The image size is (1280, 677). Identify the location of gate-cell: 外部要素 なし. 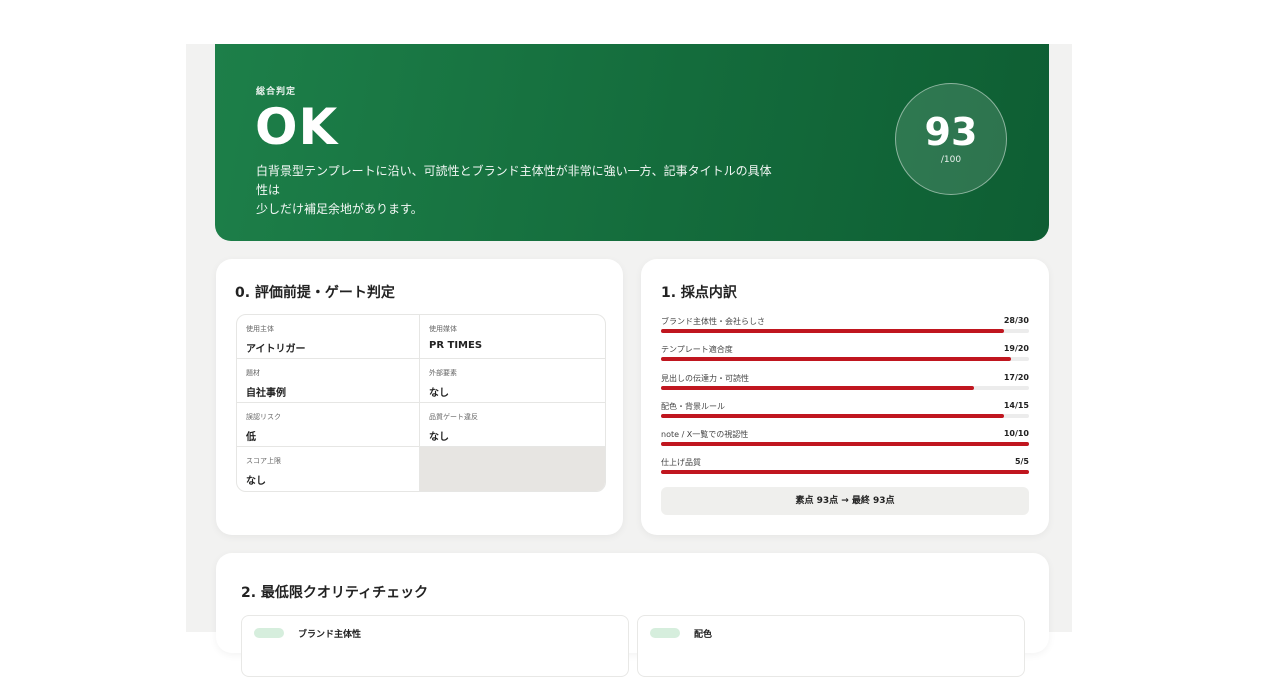
(512, 381).